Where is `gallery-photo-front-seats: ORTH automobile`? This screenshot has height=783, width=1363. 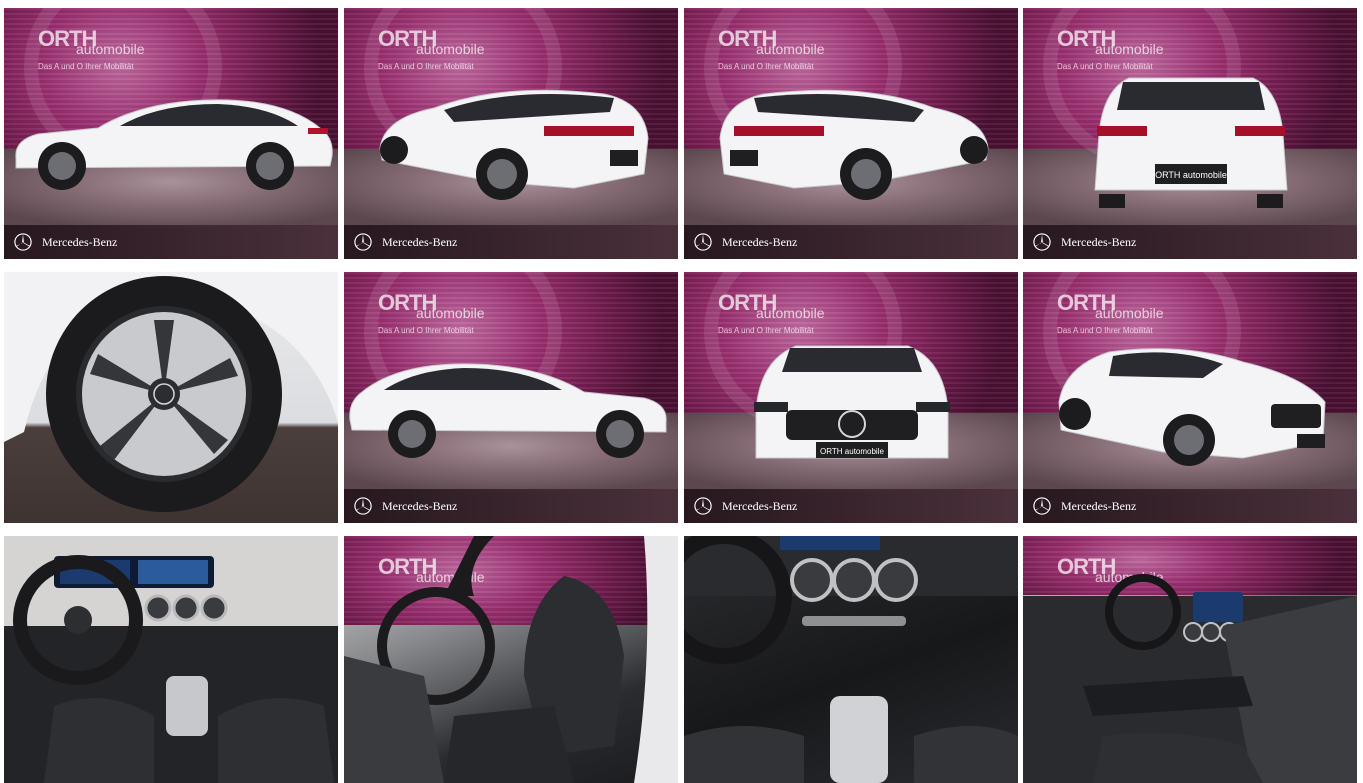
gallery-photo-front-seats: ORTH automobile is located at coordinates (511, 659).